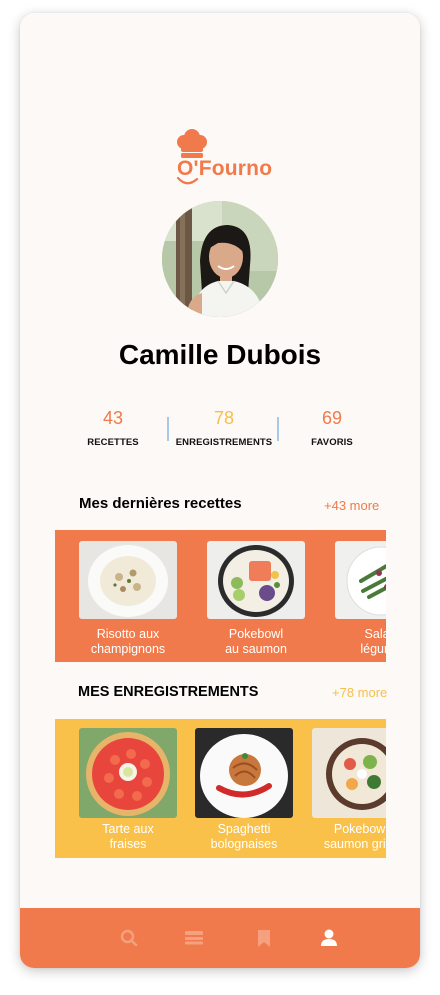 The image size is (440, 995). I want to click on saved-recipes-strip: Tarte aux fraises Spaghetti bolognaises, so click(220, 788).